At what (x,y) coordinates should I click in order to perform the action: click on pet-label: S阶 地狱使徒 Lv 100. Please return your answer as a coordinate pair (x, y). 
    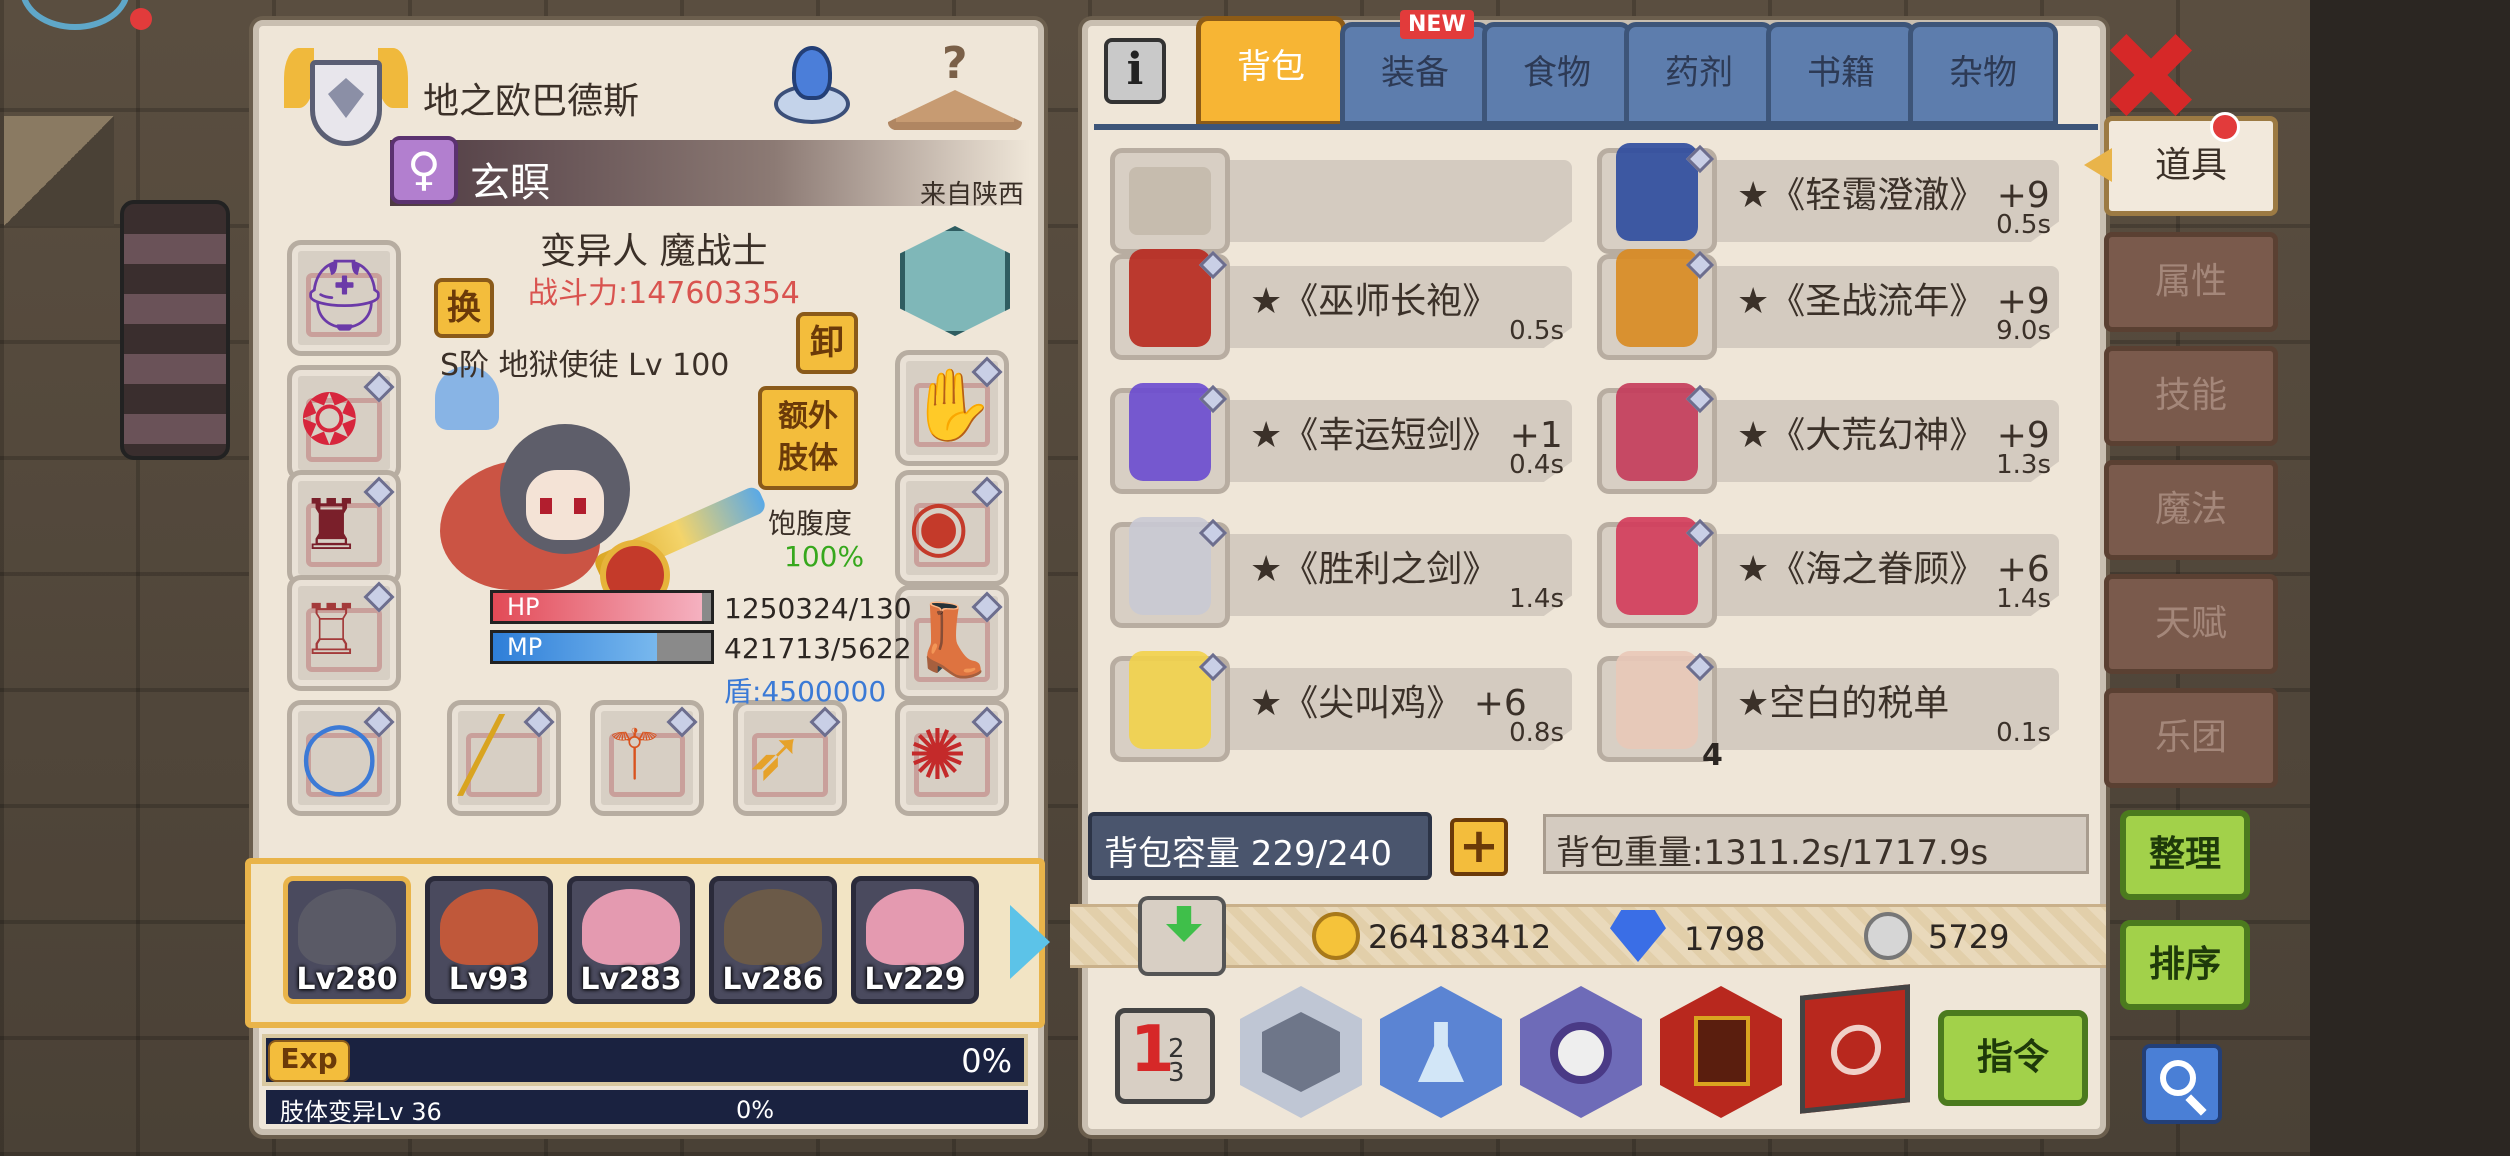
    Looking at the image, I should click on (585, 365).